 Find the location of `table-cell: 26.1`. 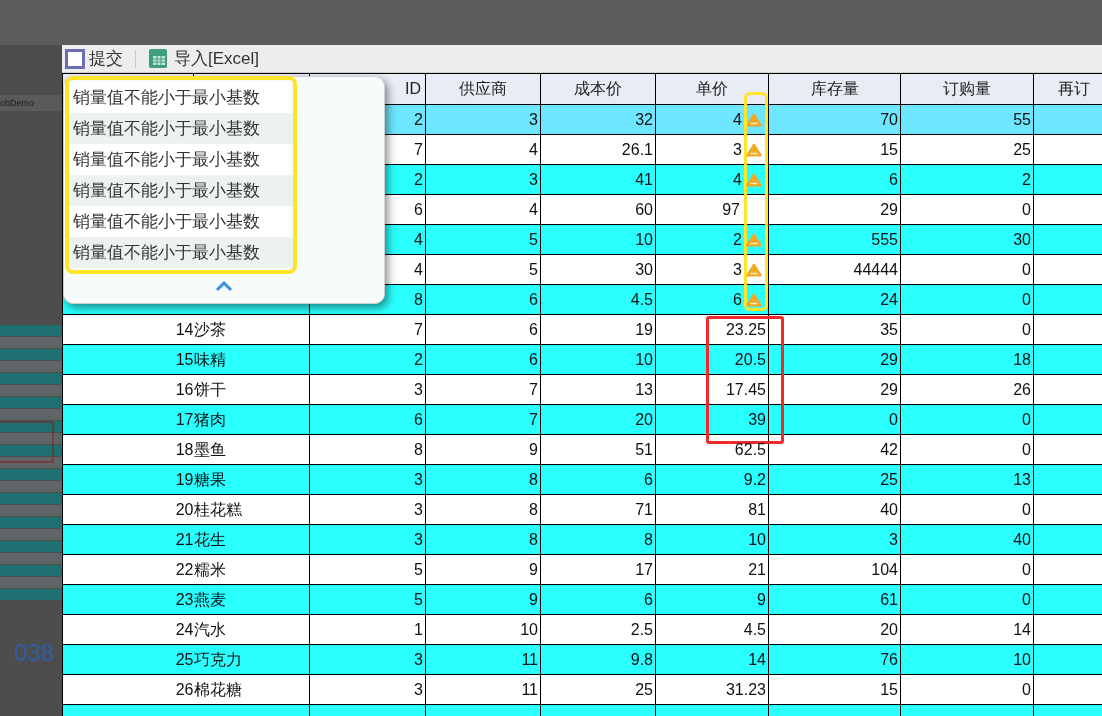

table-cell: 26.1 is located at coordinates (598, 149).